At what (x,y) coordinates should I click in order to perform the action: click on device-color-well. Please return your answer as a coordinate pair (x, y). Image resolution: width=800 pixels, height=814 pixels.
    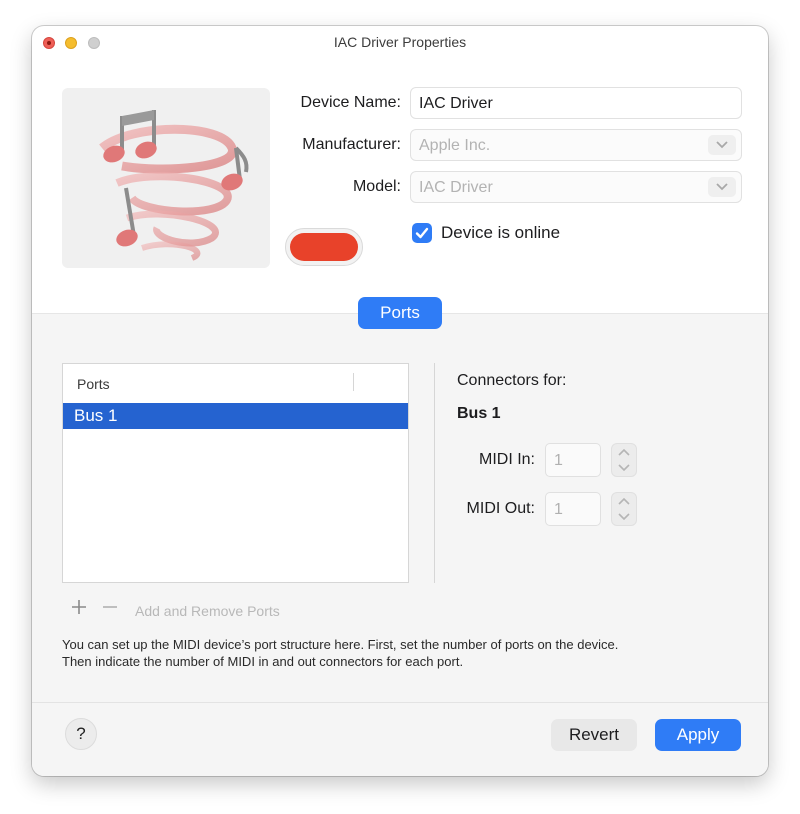
    Looking at the image, I should click on (324, 247).